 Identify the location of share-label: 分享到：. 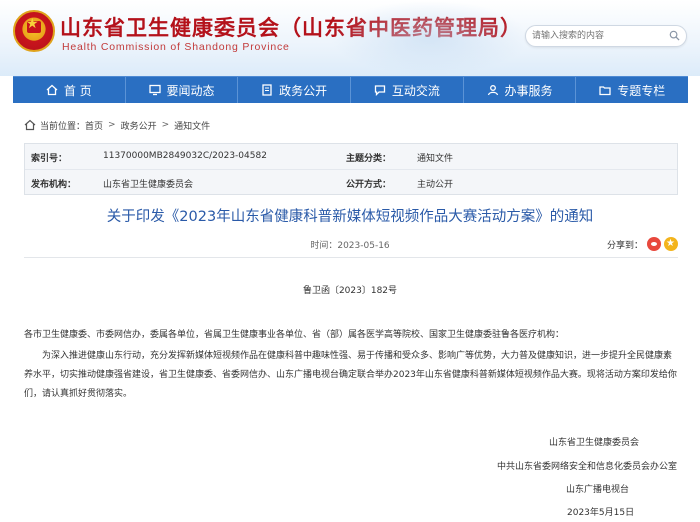
(625, 245).